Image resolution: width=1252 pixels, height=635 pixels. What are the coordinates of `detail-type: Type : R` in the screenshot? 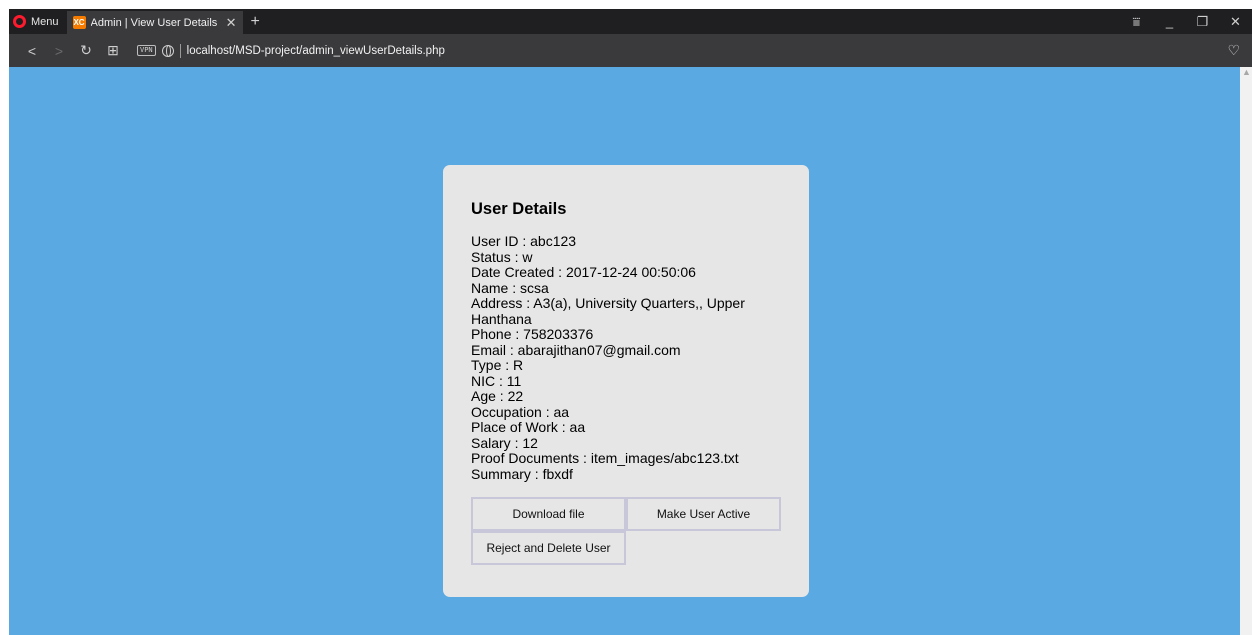 It's located at (497, 365).